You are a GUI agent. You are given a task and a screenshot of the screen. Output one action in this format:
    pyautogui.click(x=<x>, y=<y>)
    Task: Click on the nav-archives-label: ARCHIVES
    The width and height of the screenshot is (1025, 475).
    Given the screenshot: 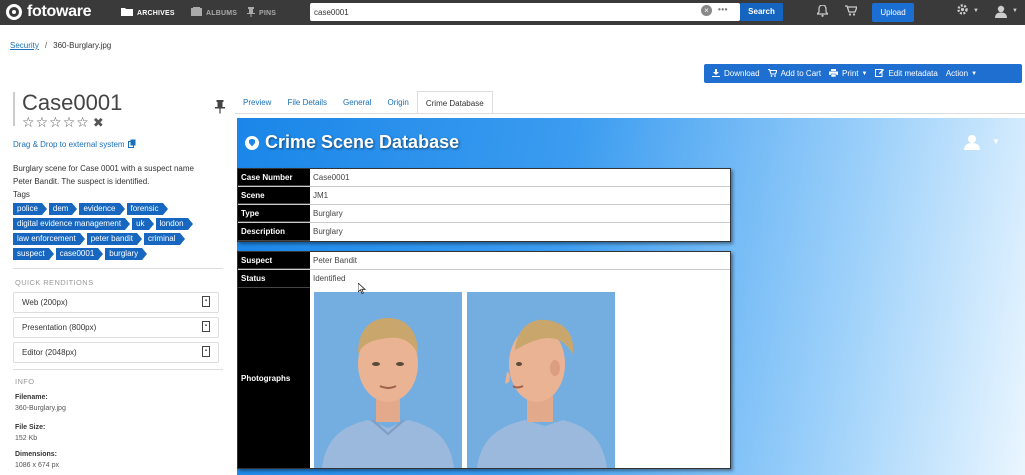 What is the action you would take?
    pyautogui.click(x=156, y=13)
    